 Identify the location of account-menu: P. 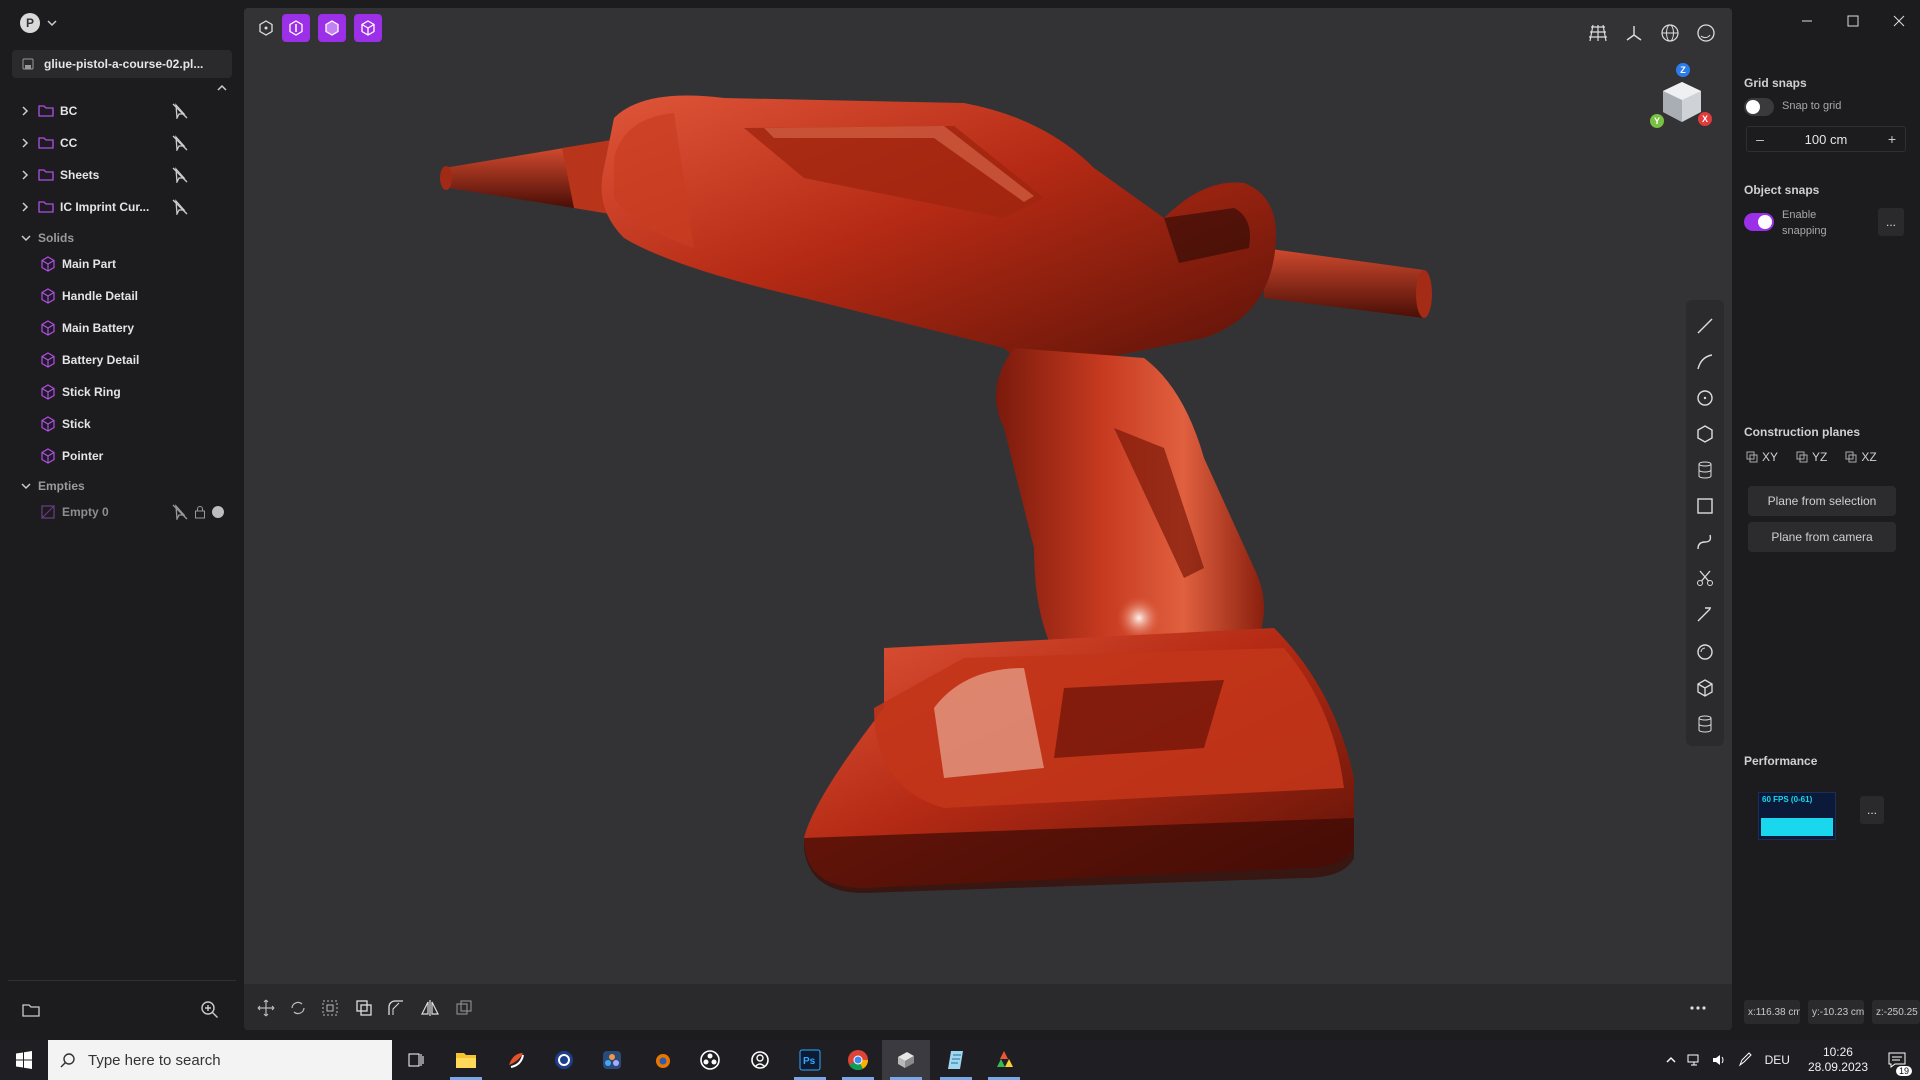
(39, 23).